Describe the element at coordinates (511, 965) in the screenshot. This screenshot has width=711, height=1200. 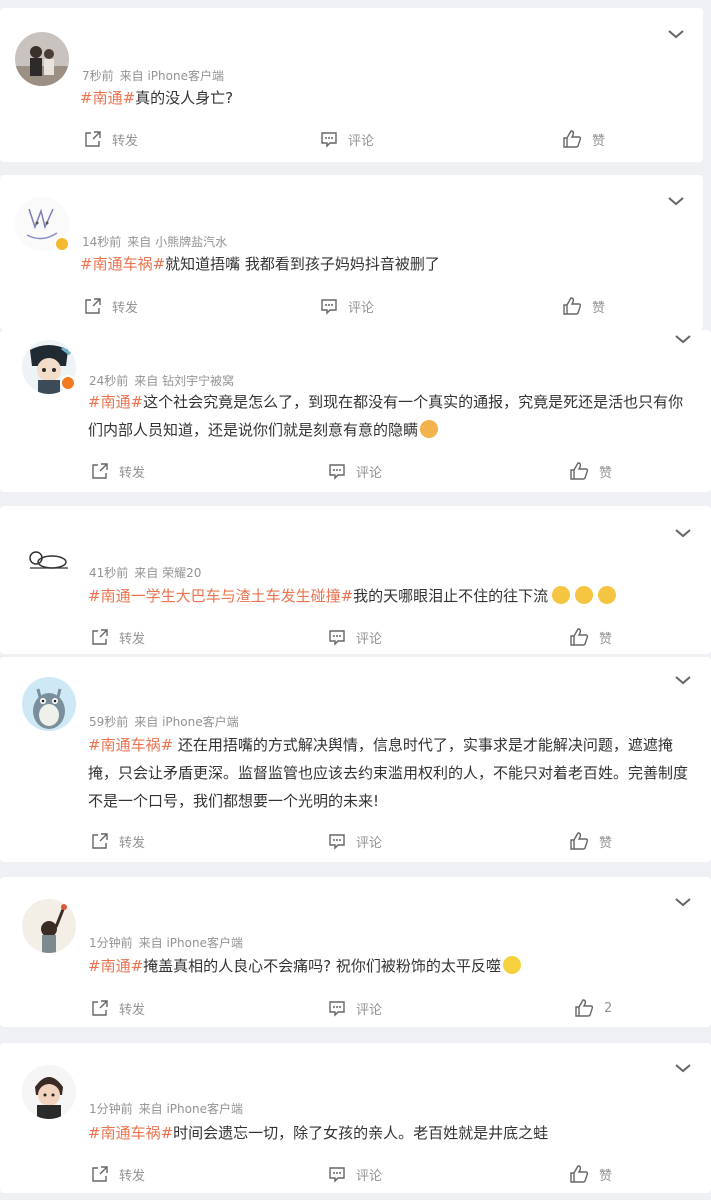
I see `smile-emoji-icon` at that location.